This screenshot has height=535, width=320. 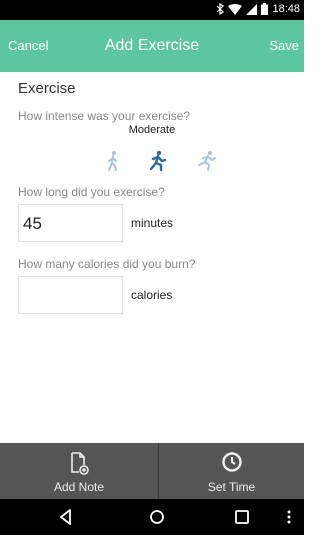 What do you see at coordinates (47, 88) in the screenshot?
I see `section-title: Exercise` at bounding box center [47, 88].